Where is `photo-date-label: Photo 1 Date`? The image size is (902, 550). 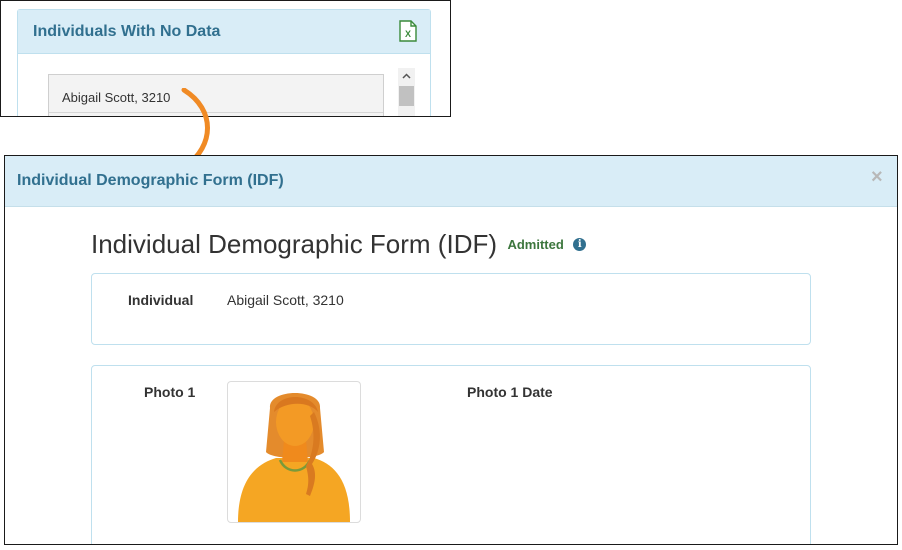 photo-date-label: Photo 1 Date is located at coordinates (510, 392).